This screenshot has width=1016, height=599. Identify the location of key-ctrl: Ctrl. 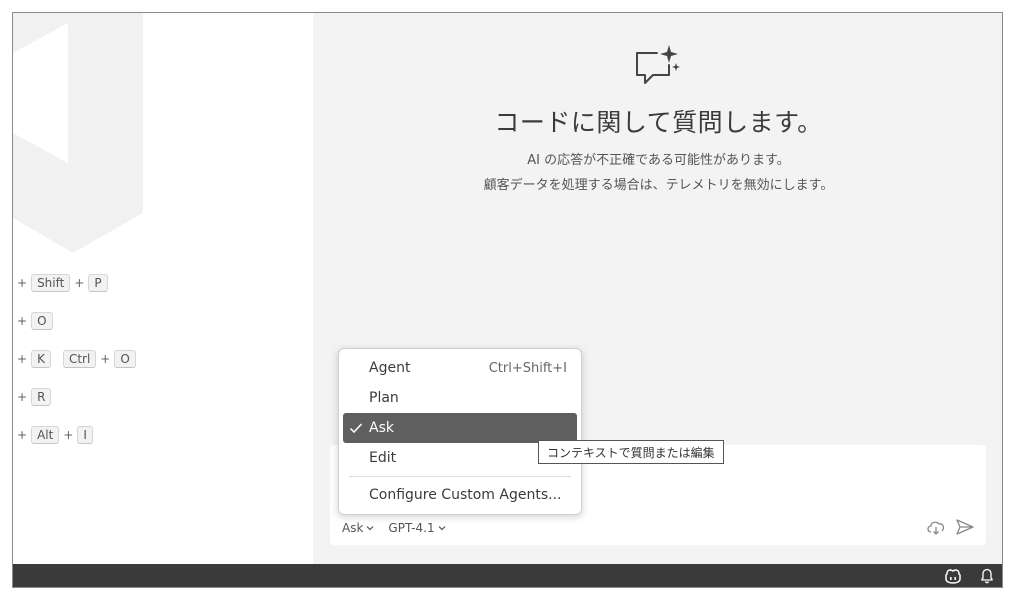
(79, 359).